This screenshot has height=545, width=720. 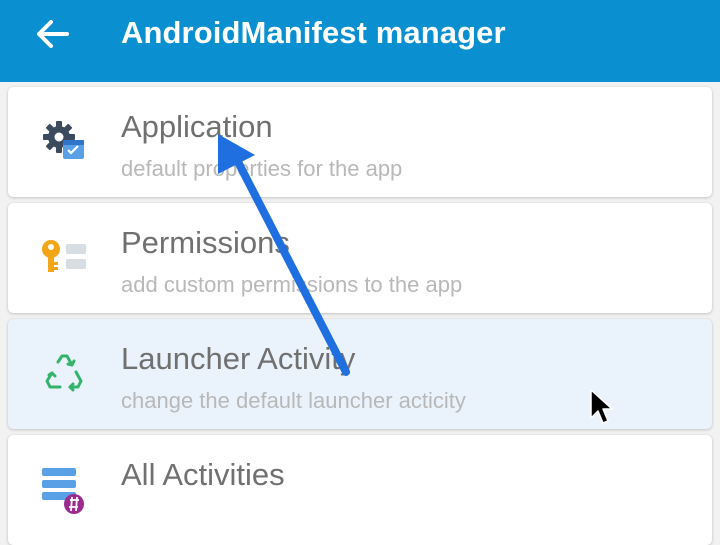 What do you see at coordinates (64, 258) in the screenshot?
I see `key-icon` at bounding box center [64, 258].